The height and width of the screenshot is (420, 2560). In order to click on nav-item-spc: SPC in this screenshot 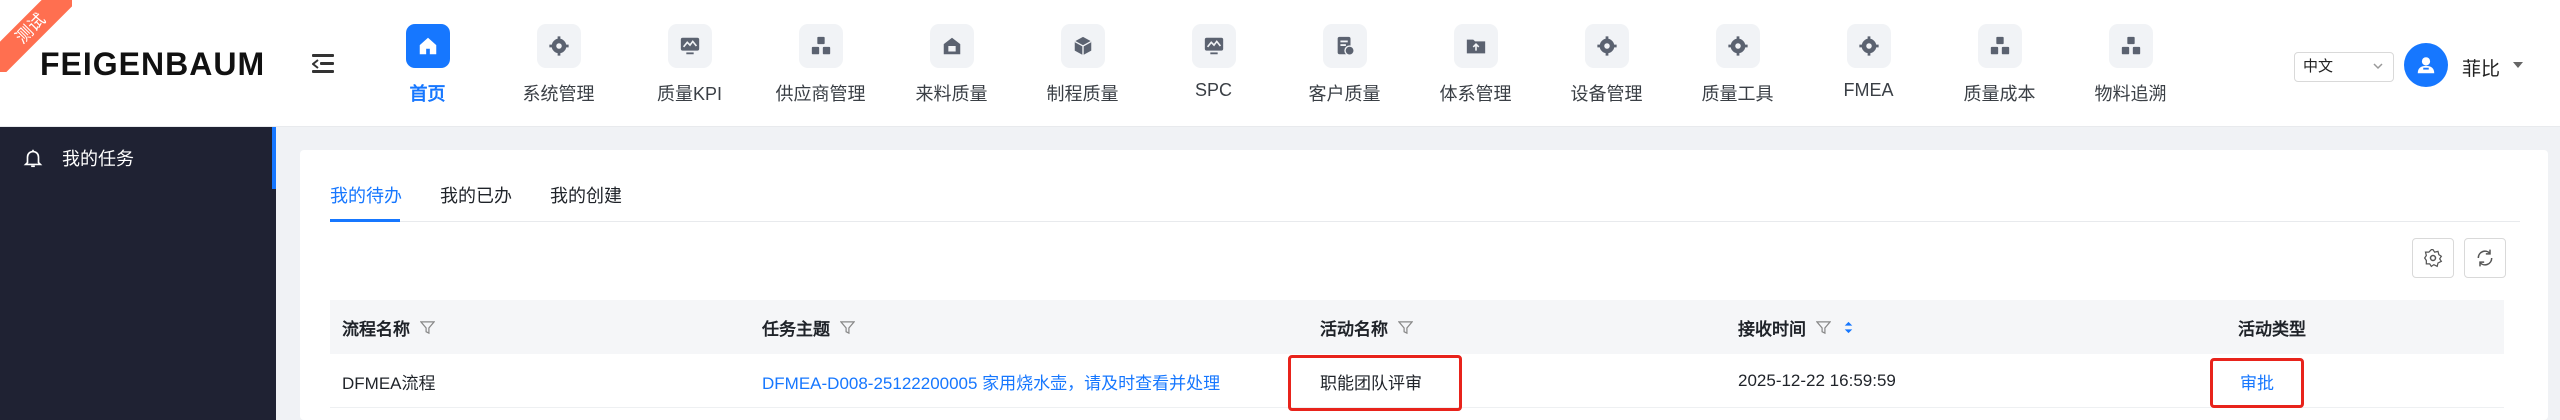, I will do `click(1213, 63)`.